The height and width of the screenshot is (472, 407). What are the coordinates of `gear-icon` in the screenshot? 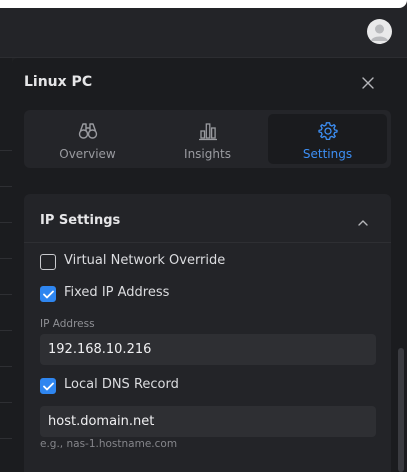 It's located at (327, 131).